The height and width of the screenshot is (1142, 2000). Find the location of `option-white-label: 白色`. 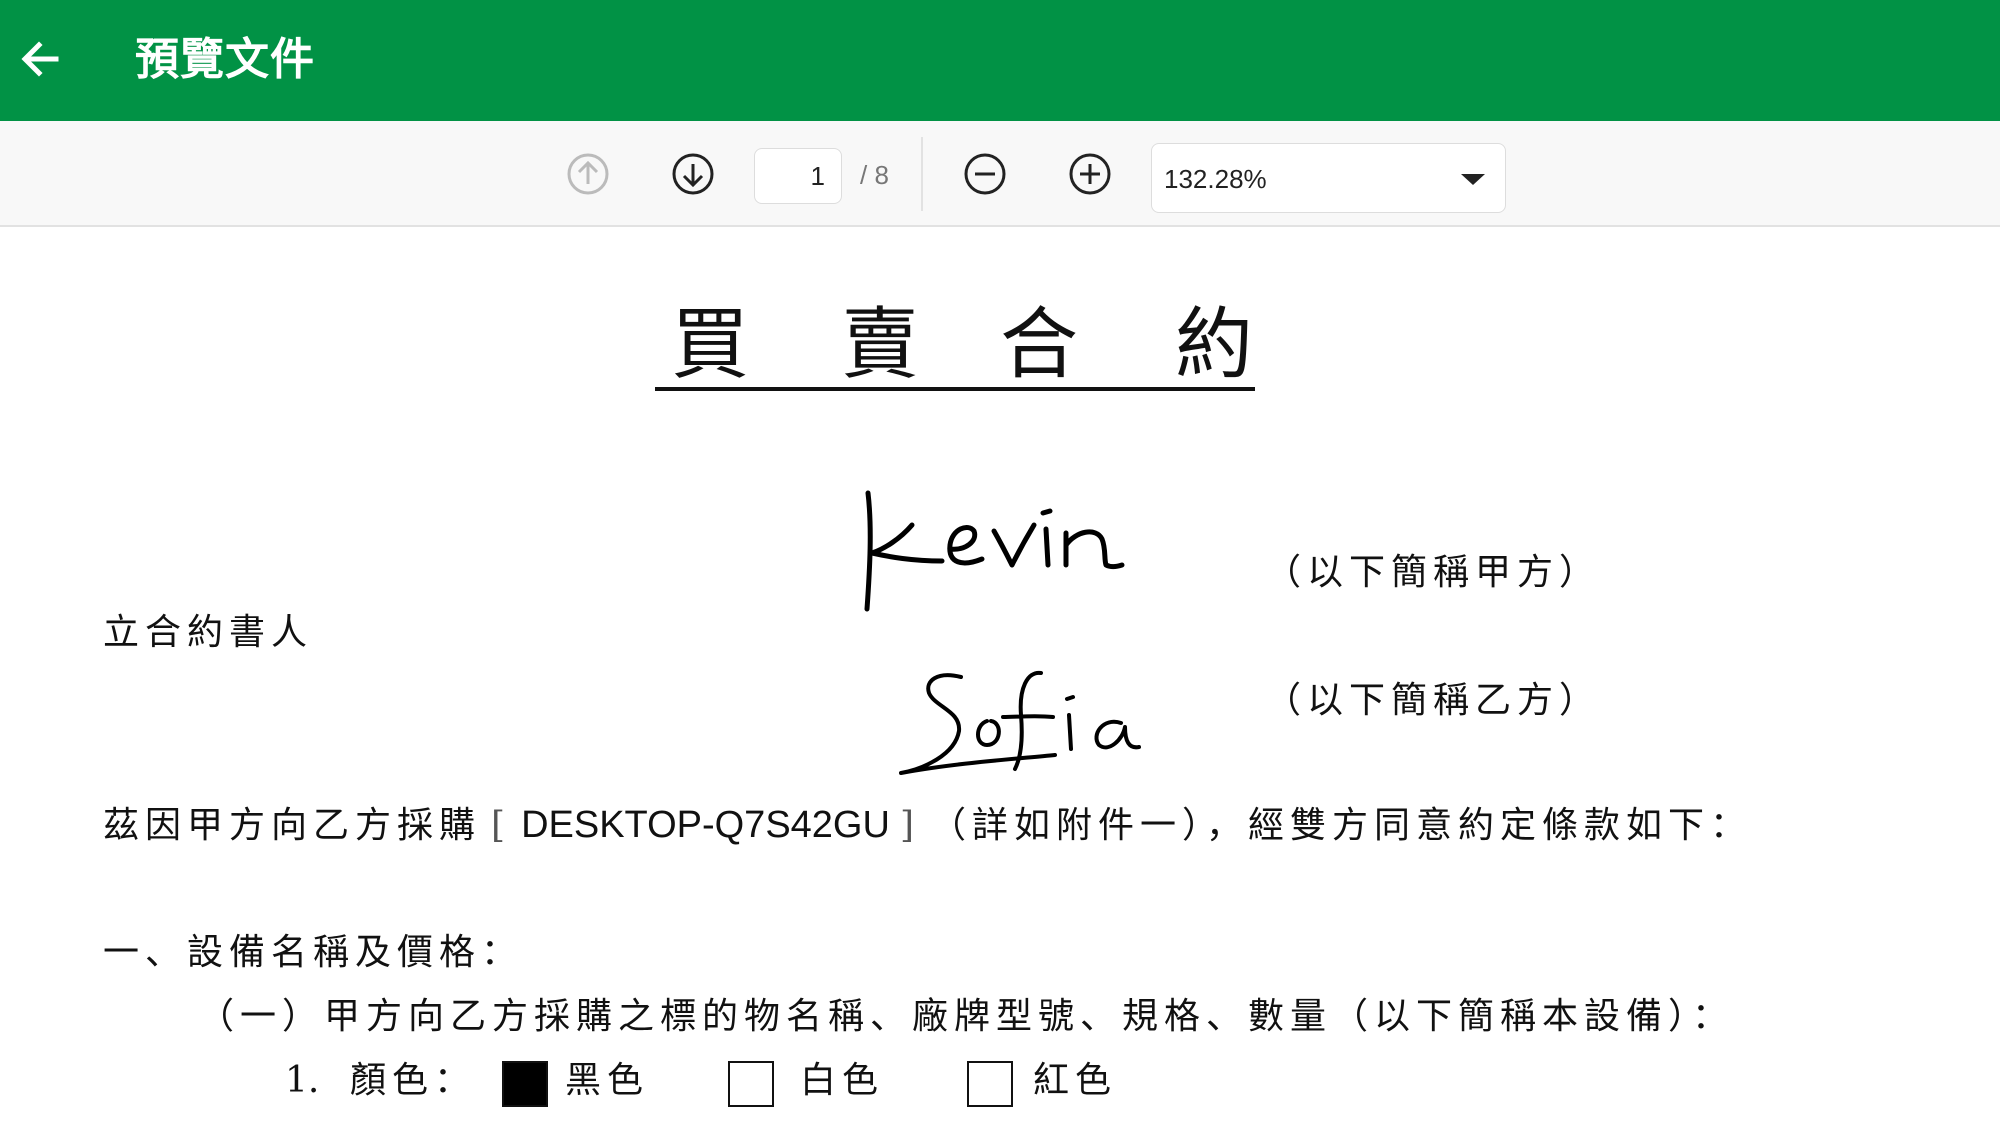

option-white-label: 白色 is located at coordinates (842, 1080).